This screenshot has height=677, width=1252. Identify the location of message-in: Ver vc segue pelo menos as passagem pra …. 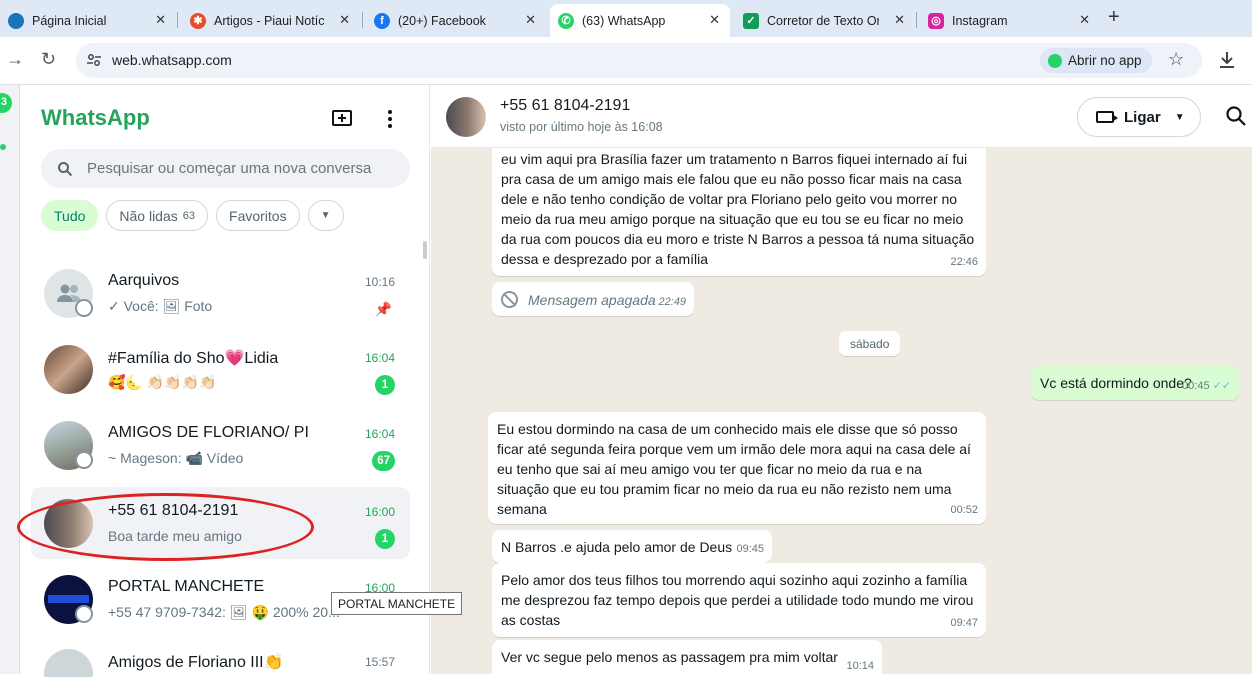
(687, 657).